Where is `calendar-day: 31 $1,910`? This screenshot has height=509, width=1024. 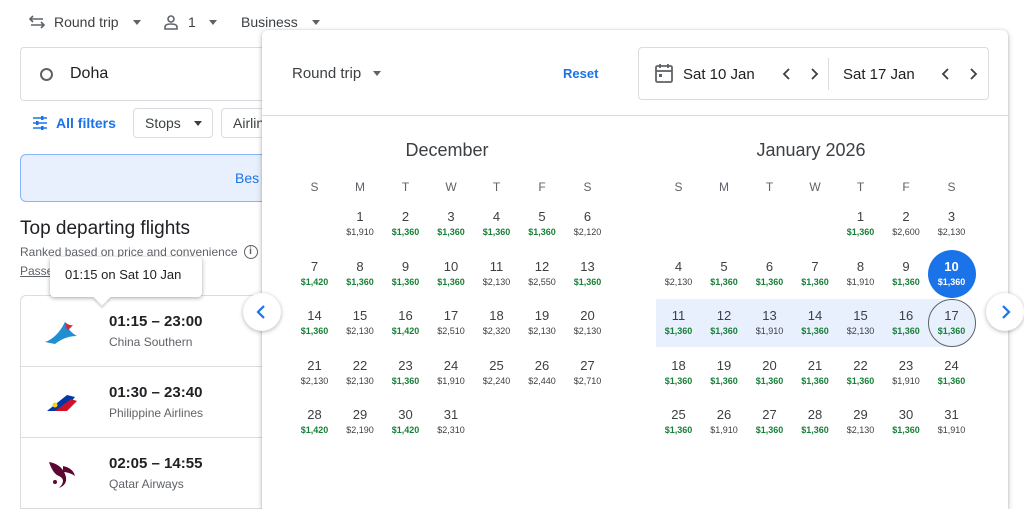 calendar-day: 31 $1,910 is located at coordinates (951, 423).